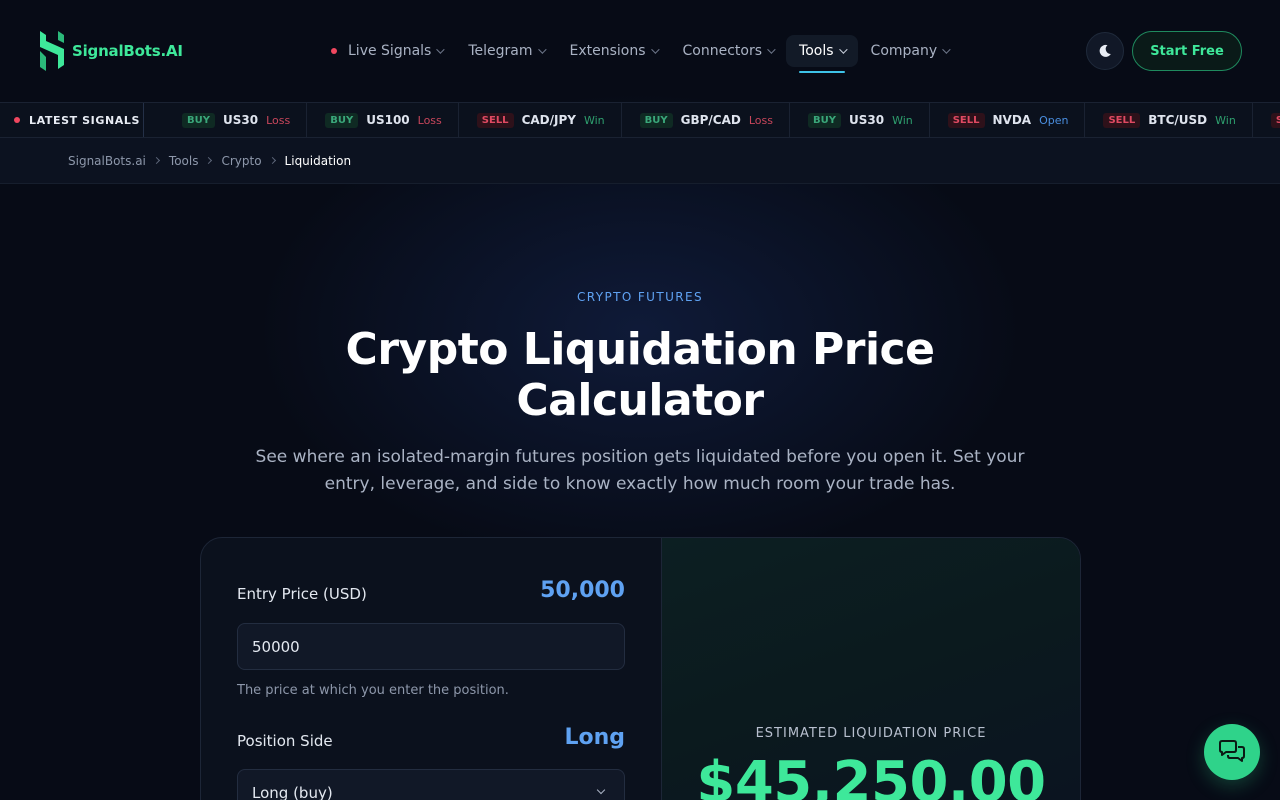  I want to click on breadcrumb-crypto: Crypto, so click(241, 161).